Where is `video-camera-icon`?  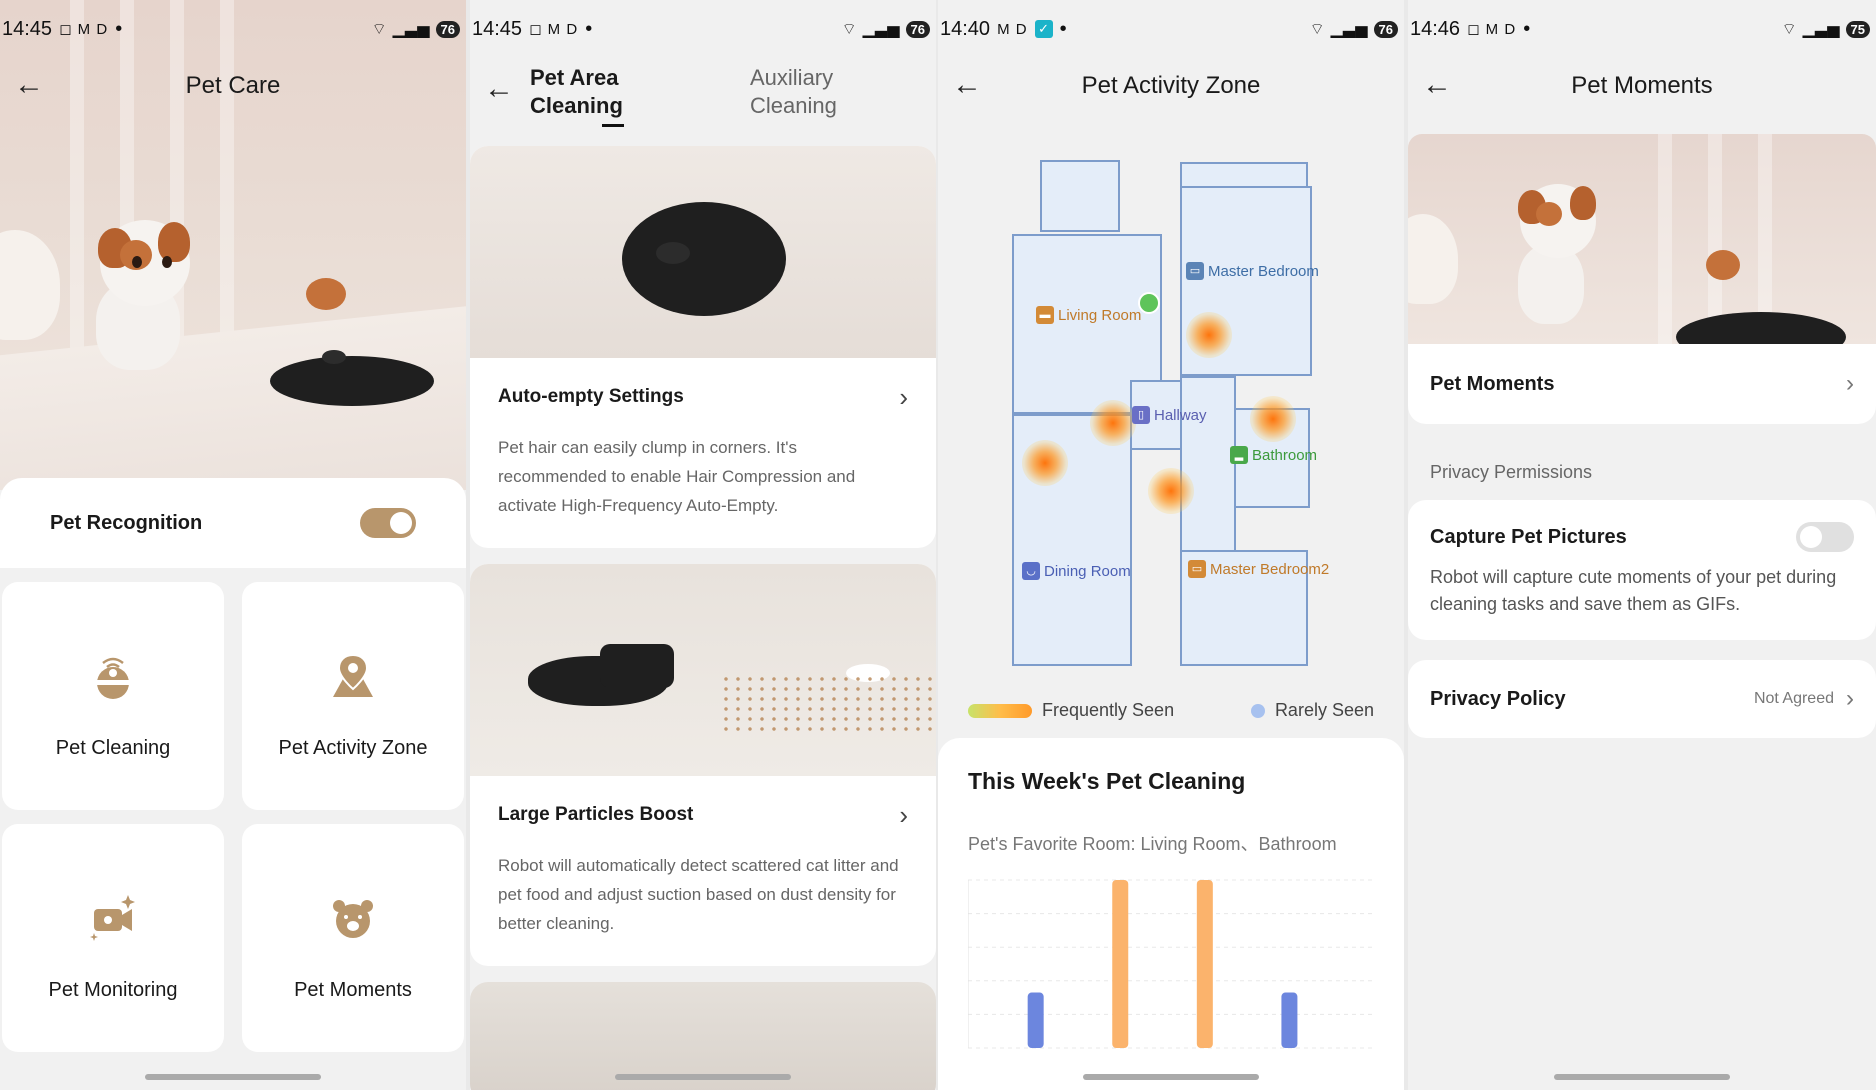 video-camera-icon is located at coordinates (112, 918).